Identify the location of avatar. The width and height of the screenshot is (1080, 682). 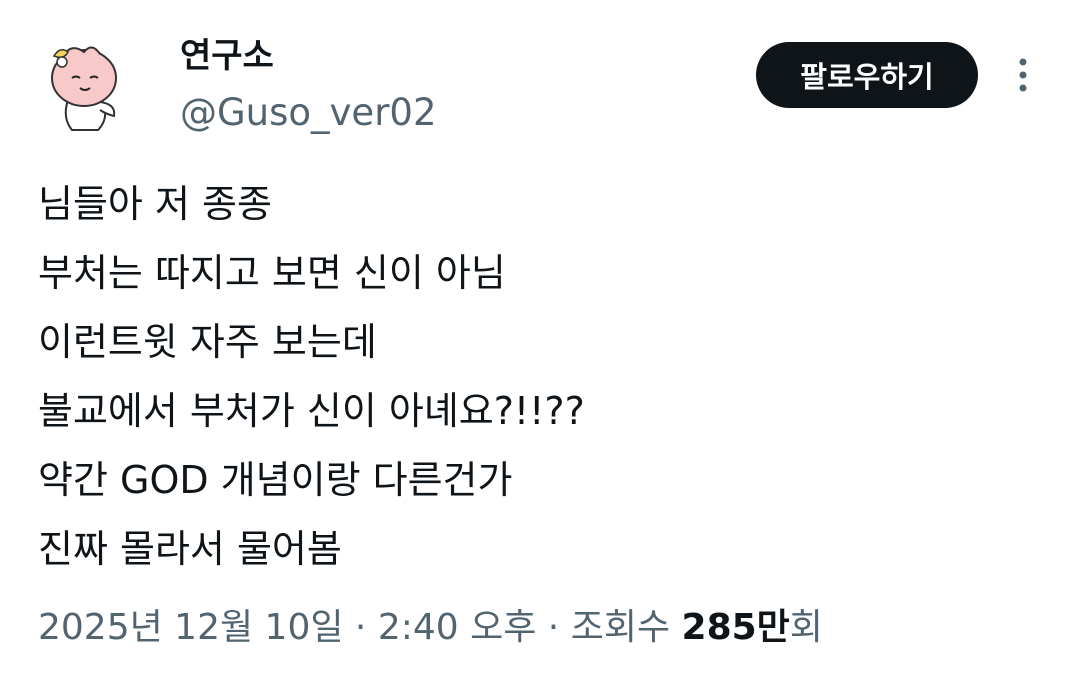
(85, 87).